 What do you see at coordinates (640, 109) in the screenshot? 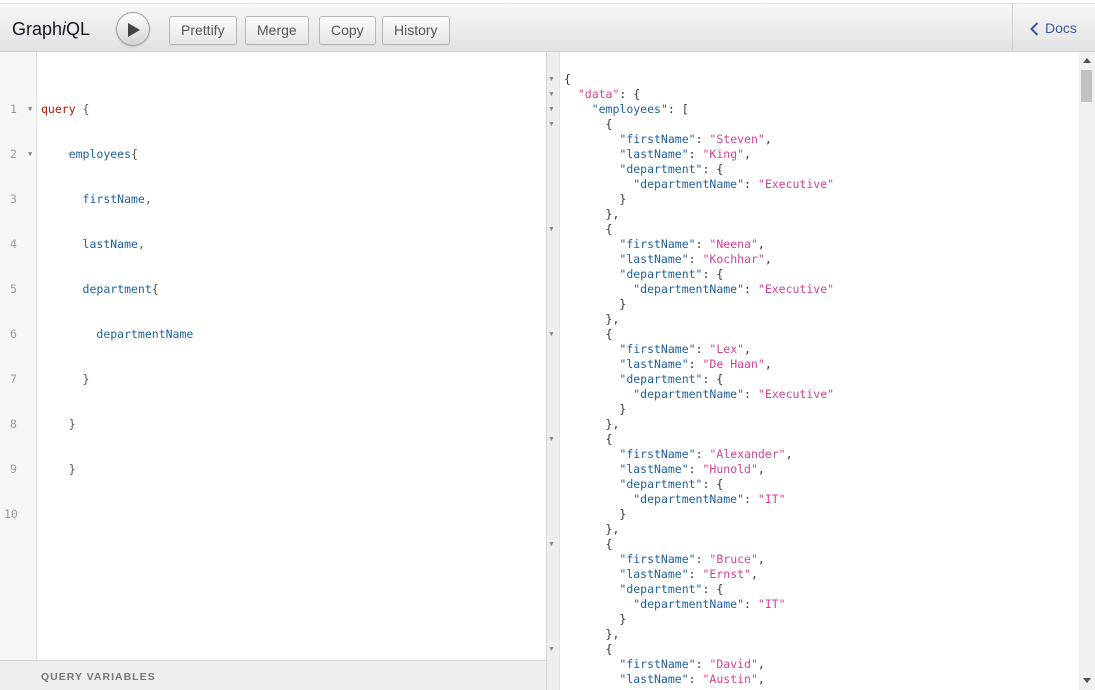
I see `result-line: "employees": [` at bounding box center [640, 109].